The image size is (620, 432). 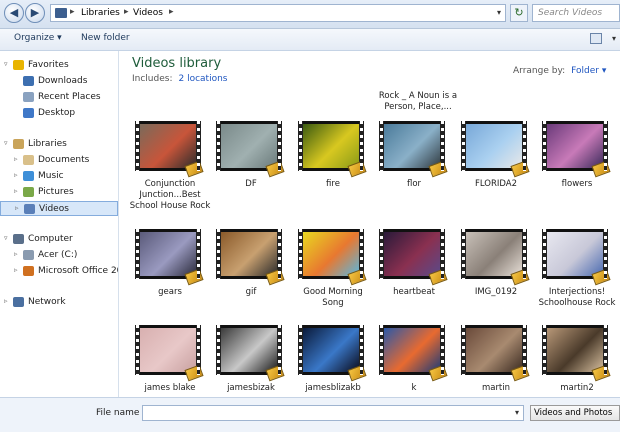 What do you see at coordinates (64, 160) in the screenshot?
I see `sidebar-item-label: Documents` at bounding box center [64, 160].